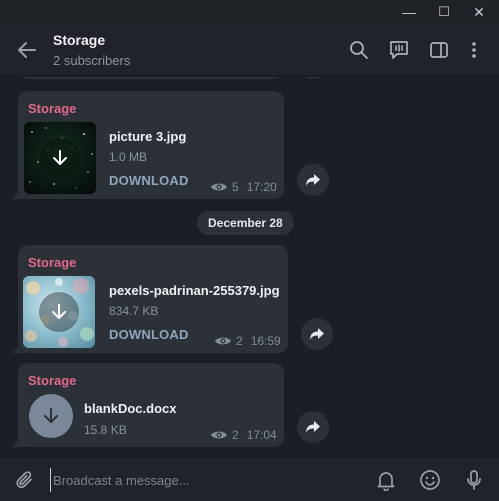 Image resolution: width=499 pixels, height=501 pixels. What do you see at coordinates (479, 12) in the screenshot?
I see `close-window-button: ✕` at bounding box center [479, 12].